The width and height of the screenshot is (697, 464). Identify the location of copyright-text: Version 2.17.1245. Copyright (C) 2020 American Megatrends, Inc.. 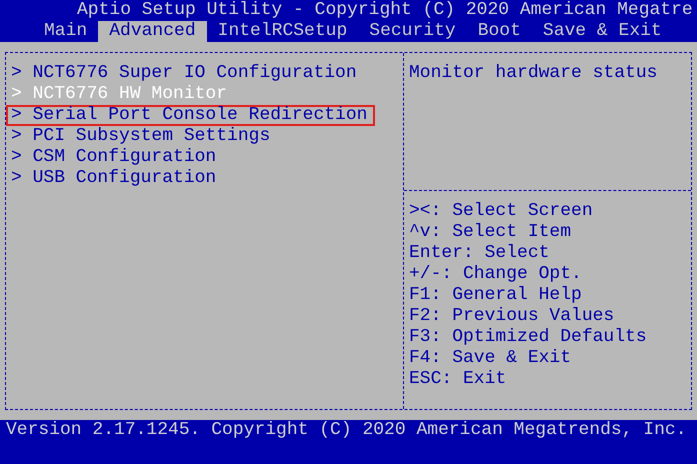
(346, 431).